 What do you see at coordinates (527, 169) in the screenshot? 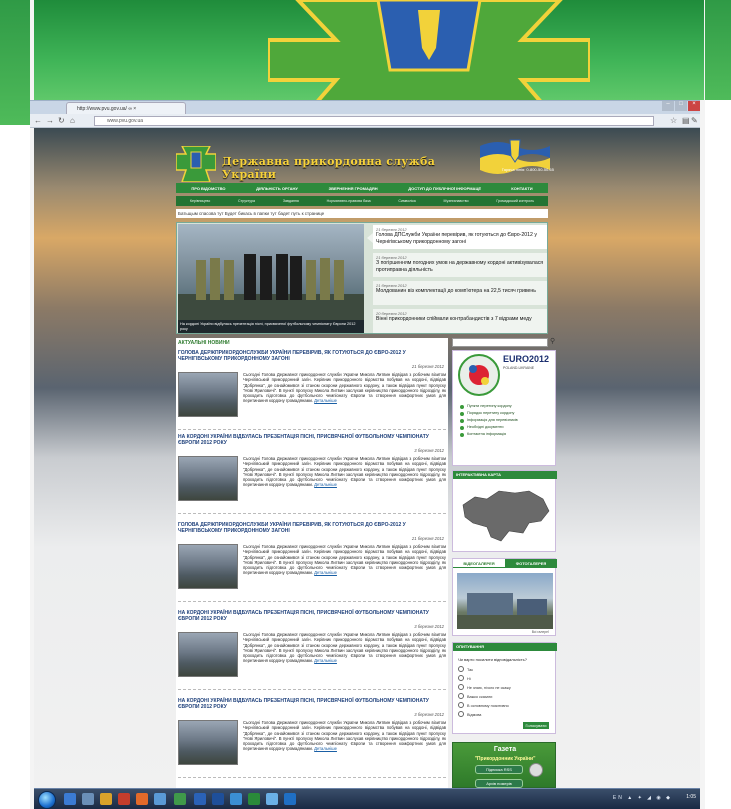
I see `hotline-text: Гаряча лінія: 0-800-50-50-65` at bounding box center [527, 169].